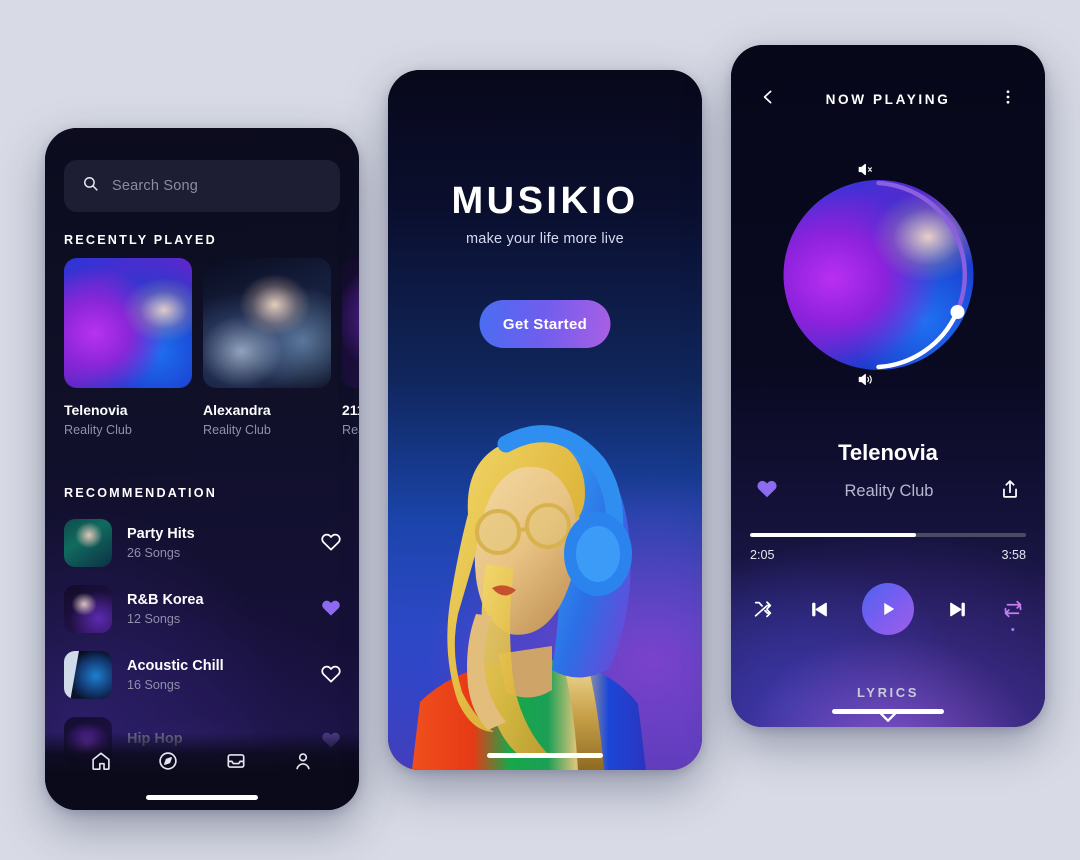  Describe the element at coordinates (303, 761) in the screenshot. I see `person-icon` at that location.